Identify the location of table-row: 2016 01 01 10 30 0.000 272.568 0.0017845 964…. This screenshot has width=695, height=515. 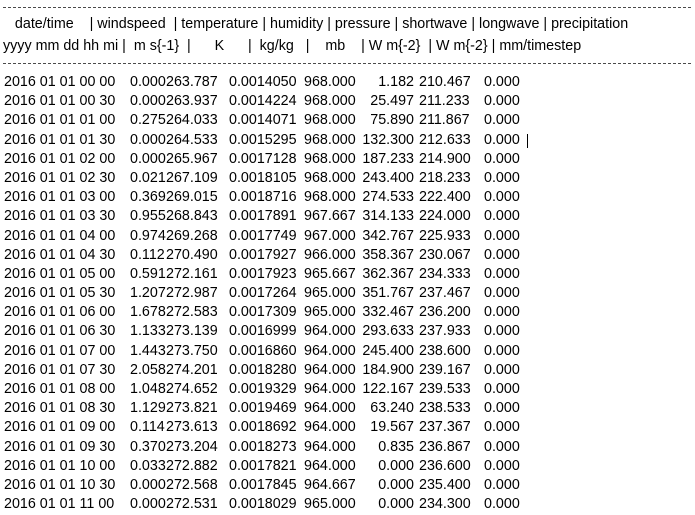
(347, 485).